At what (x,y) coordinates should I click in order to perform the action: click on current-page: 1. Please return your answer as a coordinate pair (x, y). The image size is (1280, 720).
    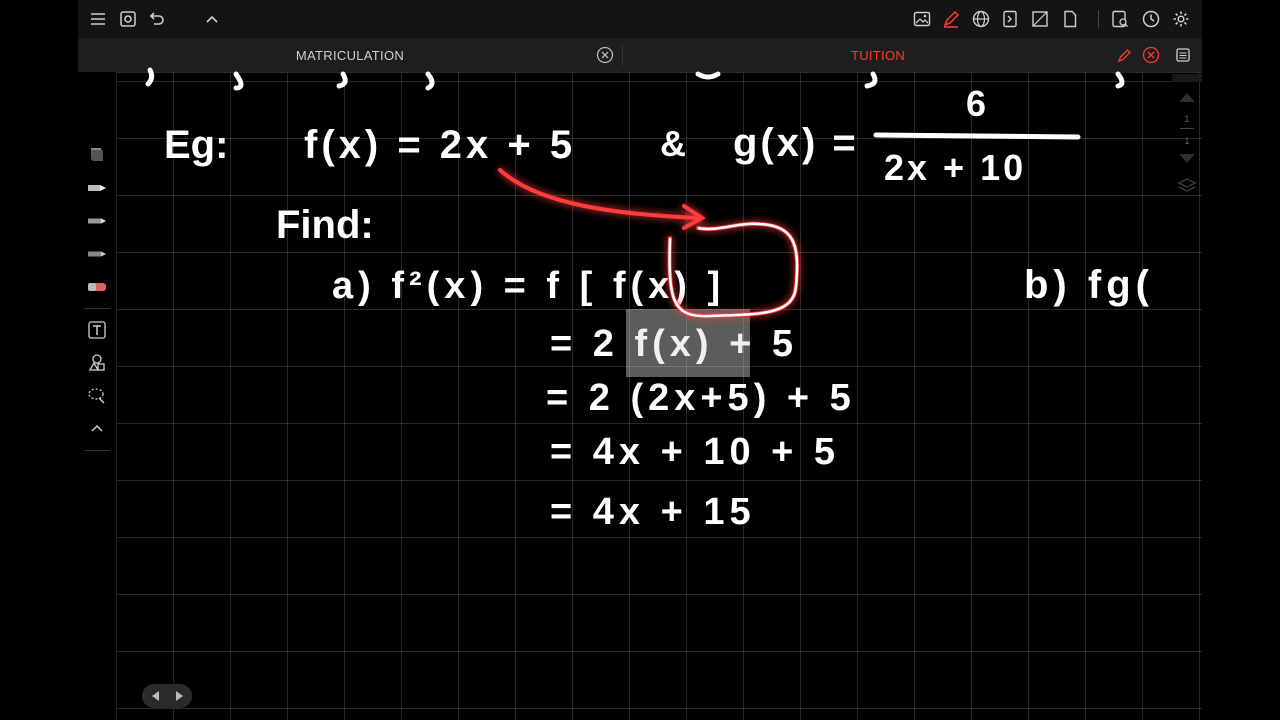
    Looking at the image, I should click on (1187, 119).